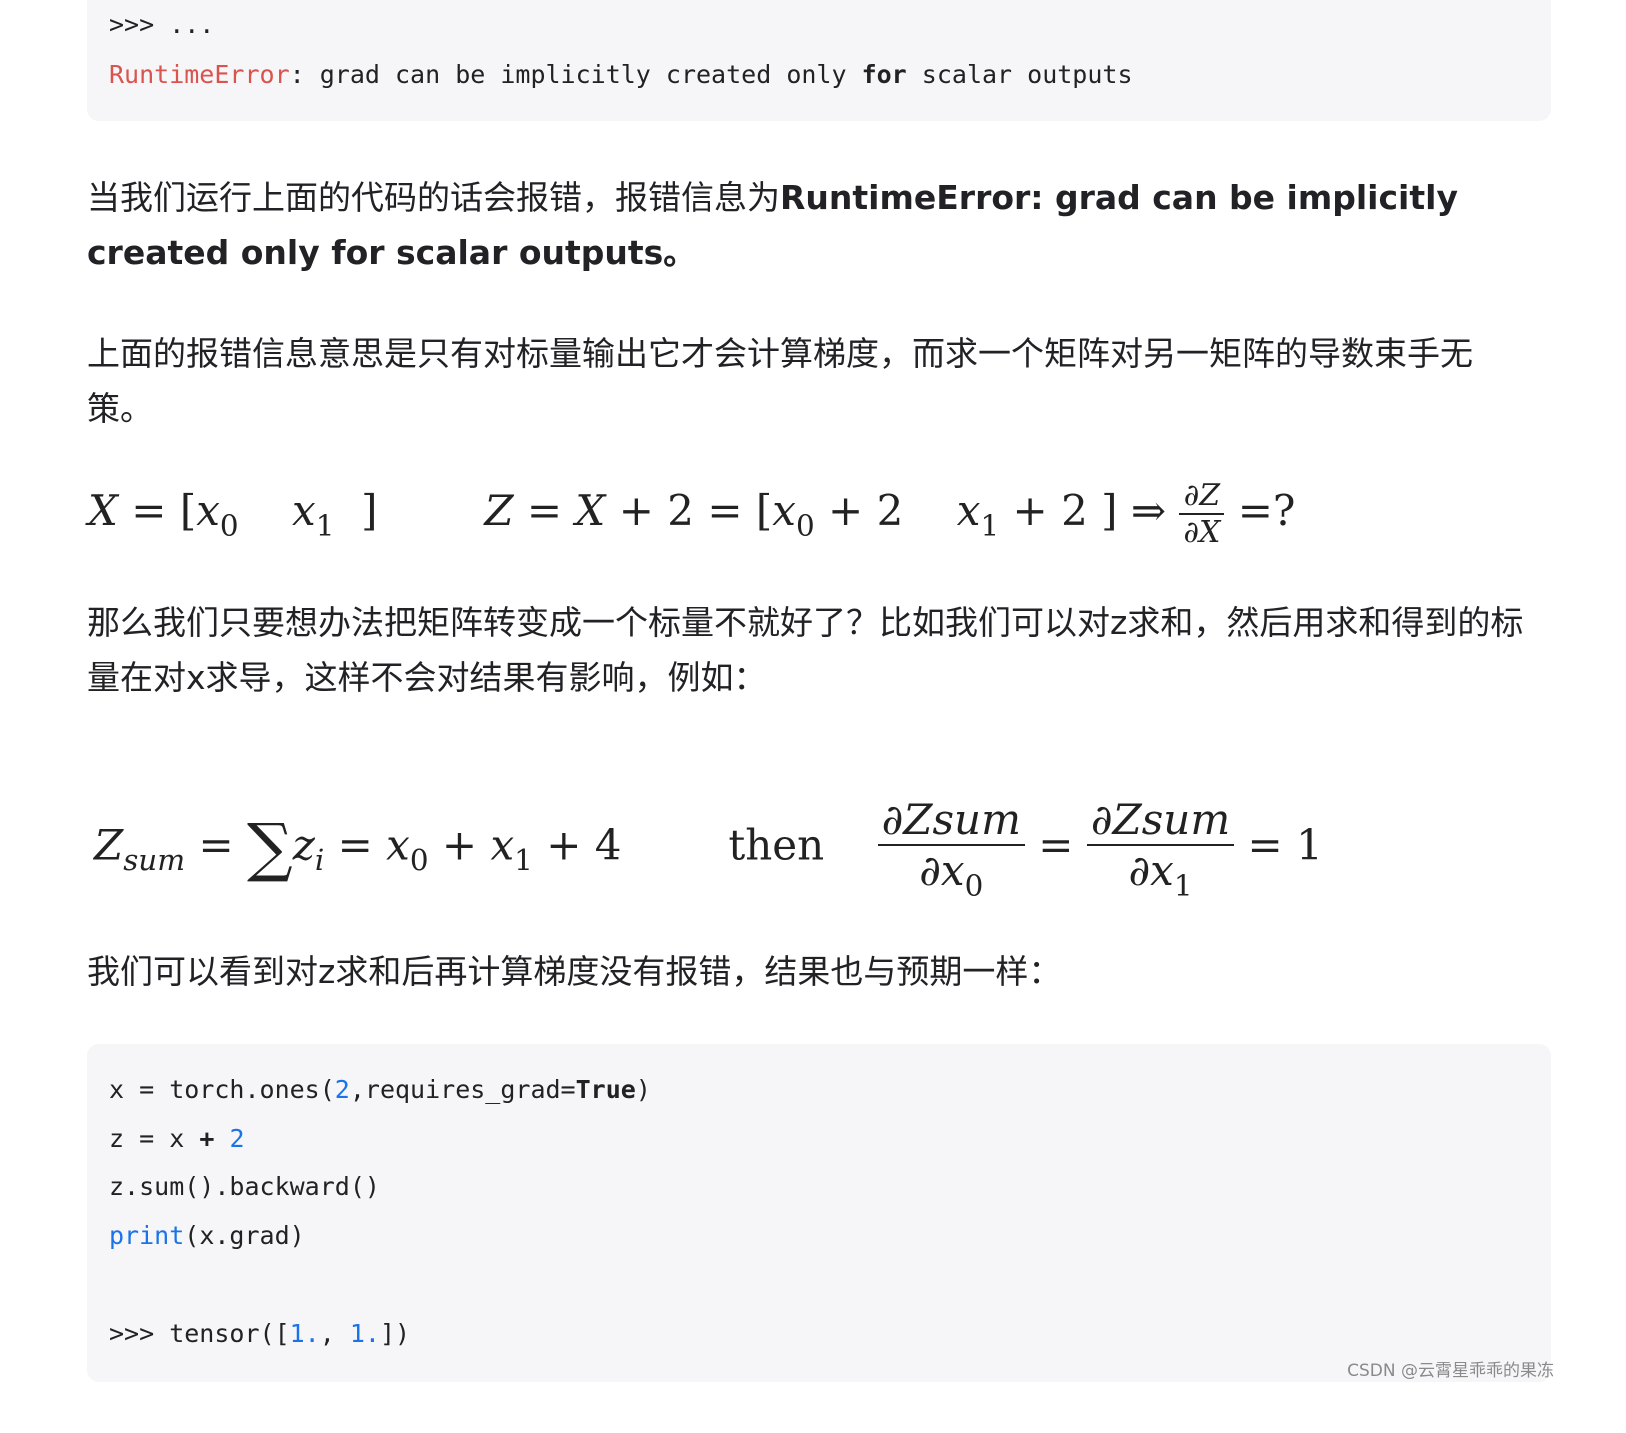 The height and width of the screenshot is (1433, 1626). Describe the element at coordinates (1285, 845) in the screenshot. I see `math-result: = 1` at that location.